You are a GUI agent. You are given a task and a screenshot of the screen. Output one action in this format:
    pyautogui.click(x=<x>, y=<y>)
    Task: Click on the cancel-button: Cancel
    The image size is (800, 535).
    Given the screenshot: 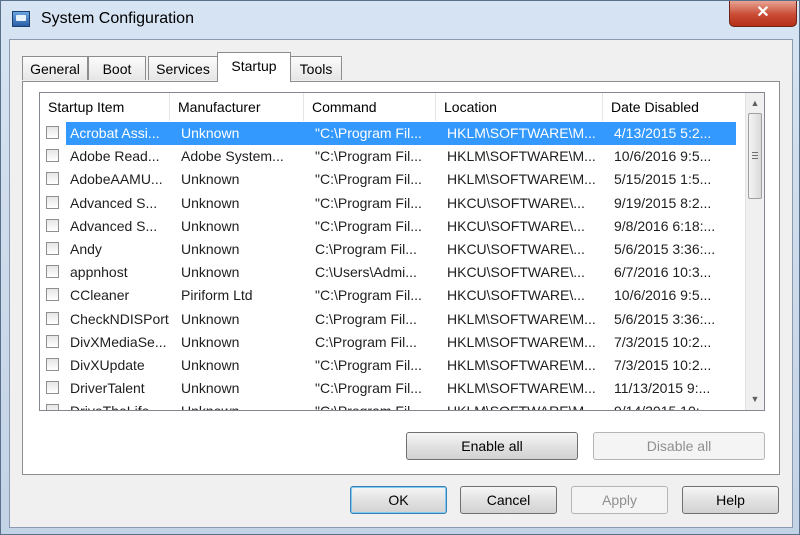 What is the action you would take?
    pyautogui.click(x=508, y=500)
    